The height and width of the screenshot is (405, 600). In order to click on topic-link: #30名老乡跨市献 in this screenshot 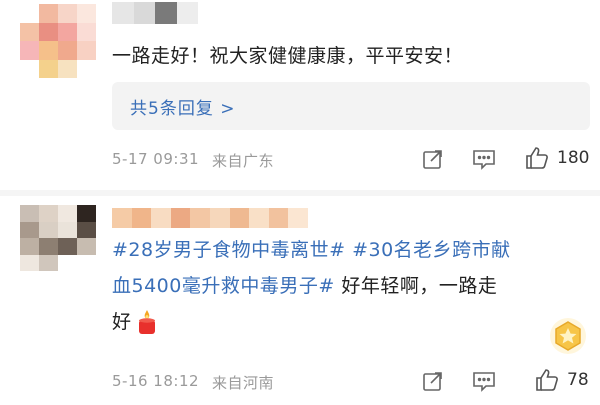, I will do `click(431, 250)`.